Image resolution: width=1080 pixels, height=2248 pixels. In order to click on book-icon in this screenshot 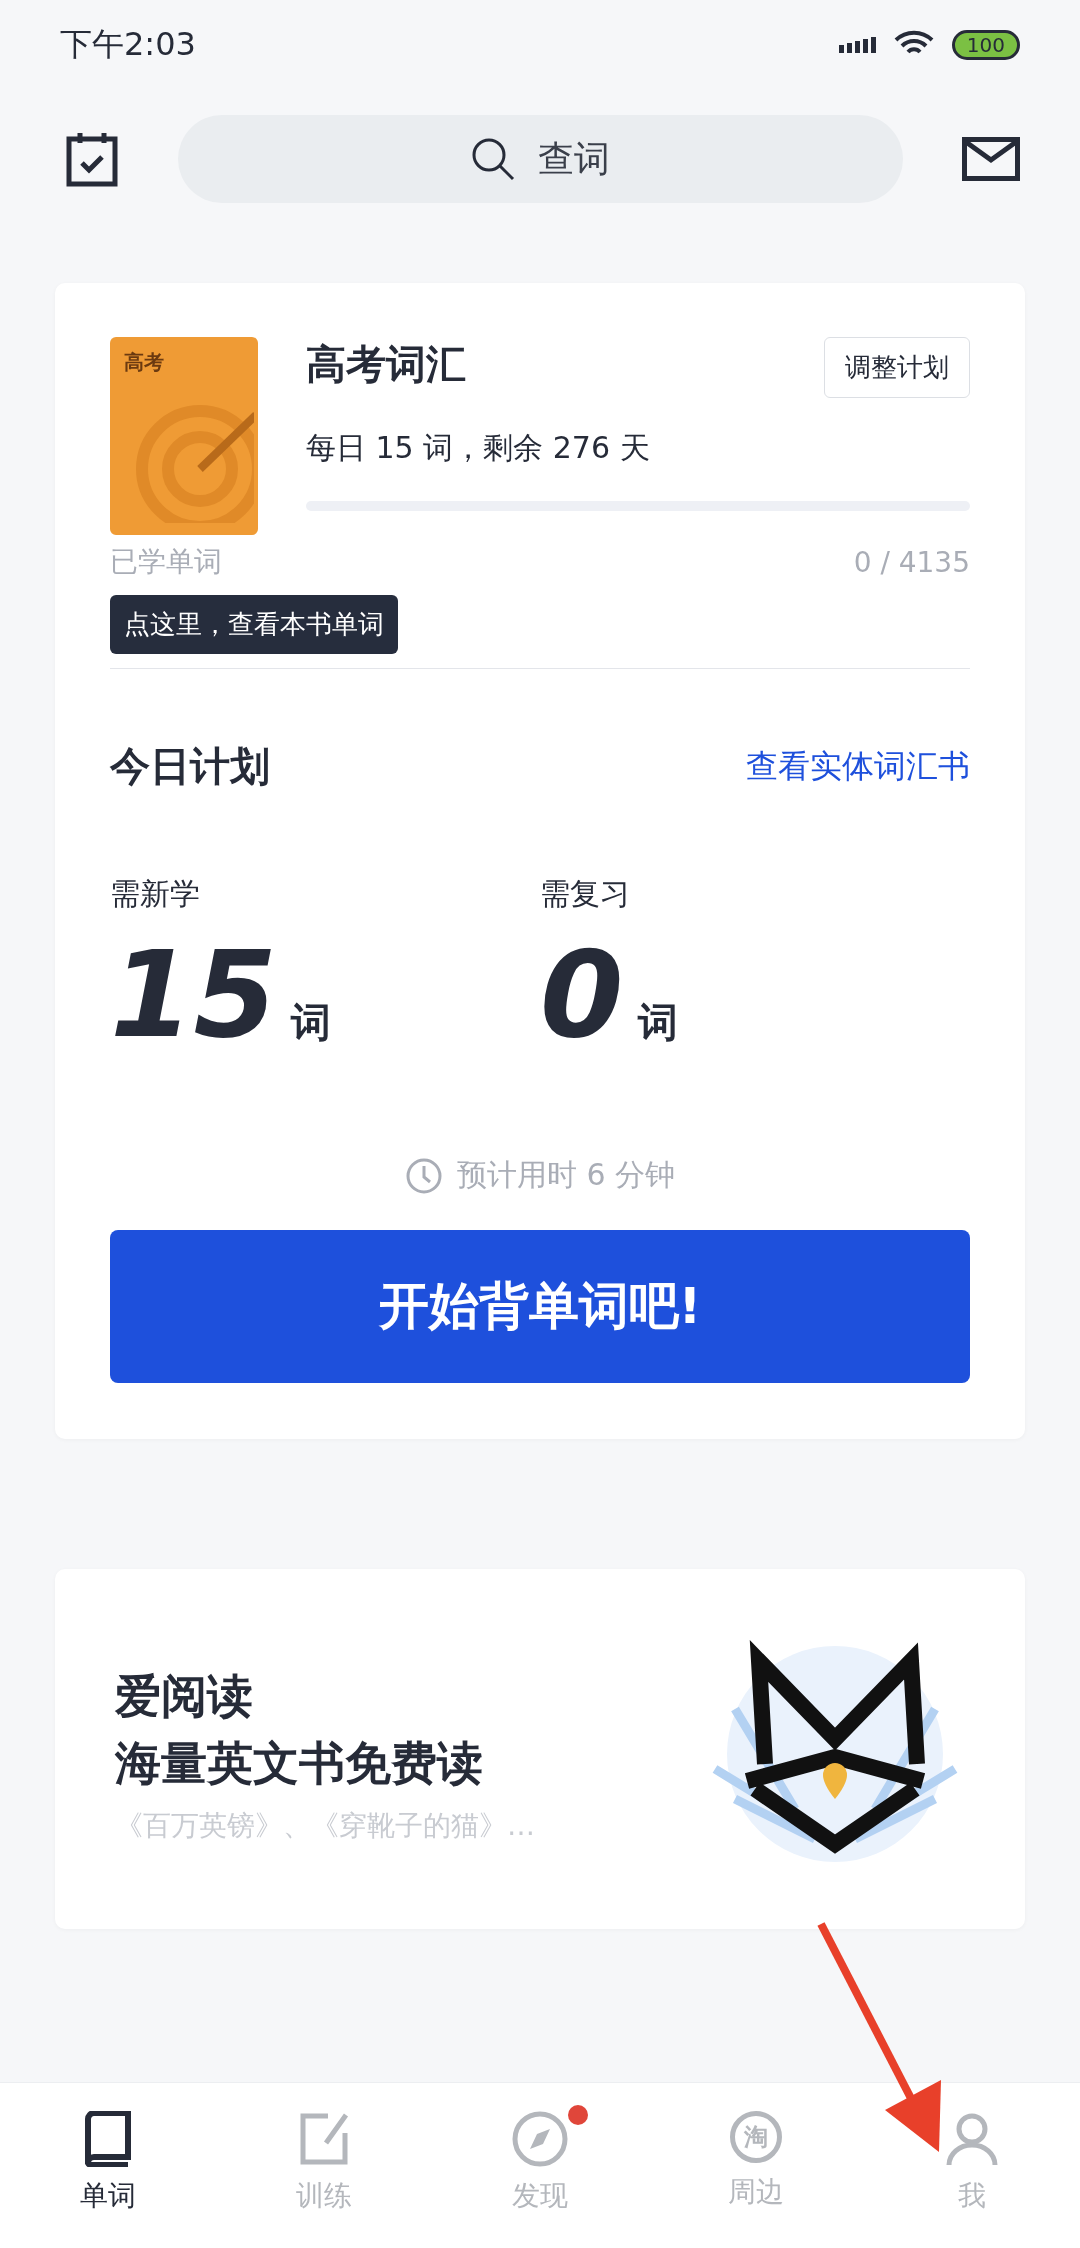, I will do `click(108, 2139)`.